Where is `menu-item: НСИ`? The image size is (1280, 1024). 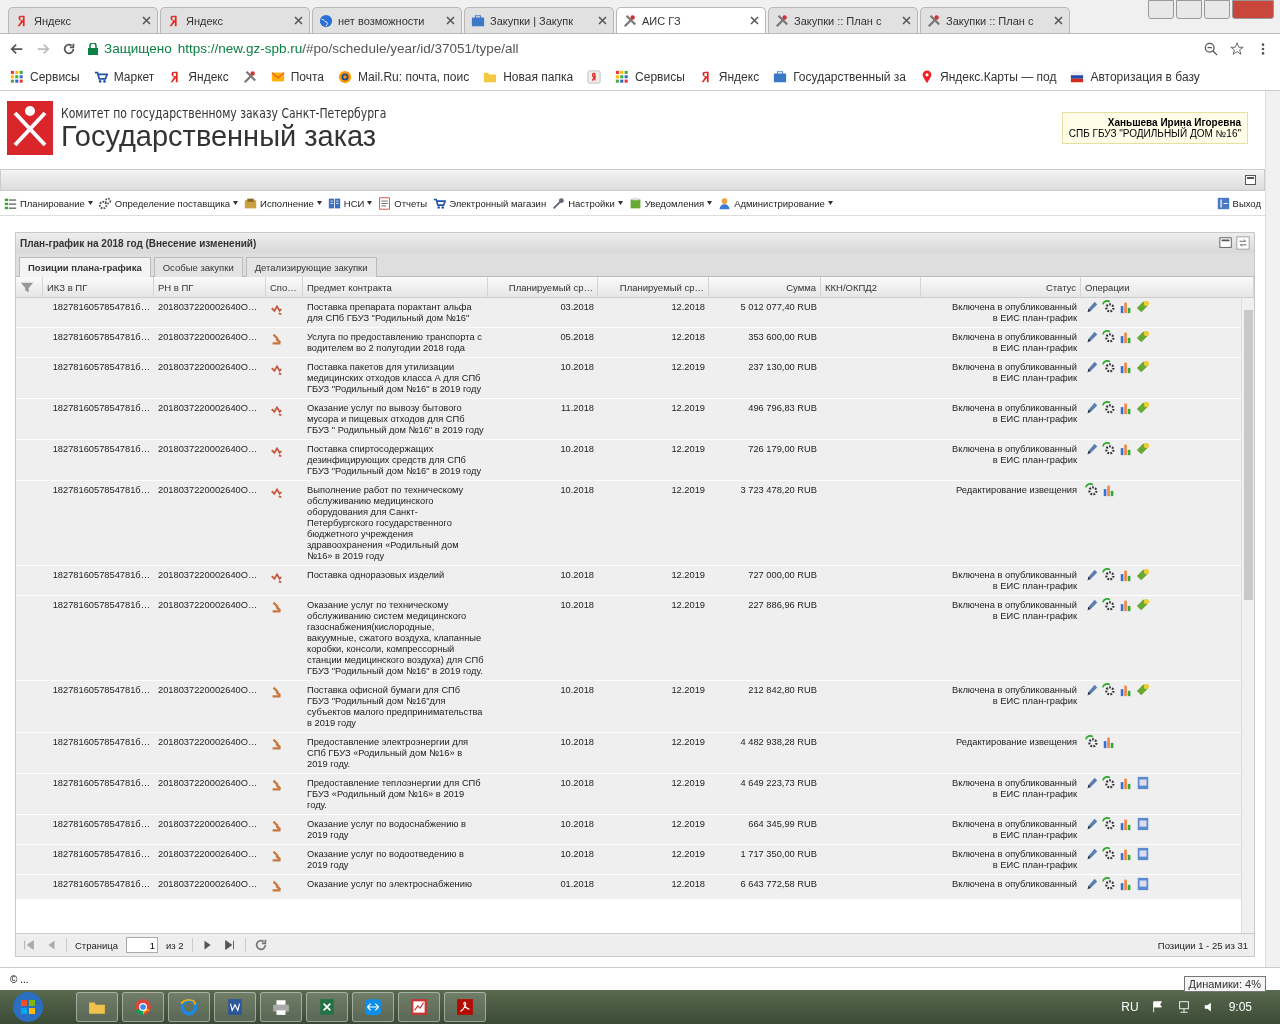 menu-item: НСИ is located at coordinates (350, 203).